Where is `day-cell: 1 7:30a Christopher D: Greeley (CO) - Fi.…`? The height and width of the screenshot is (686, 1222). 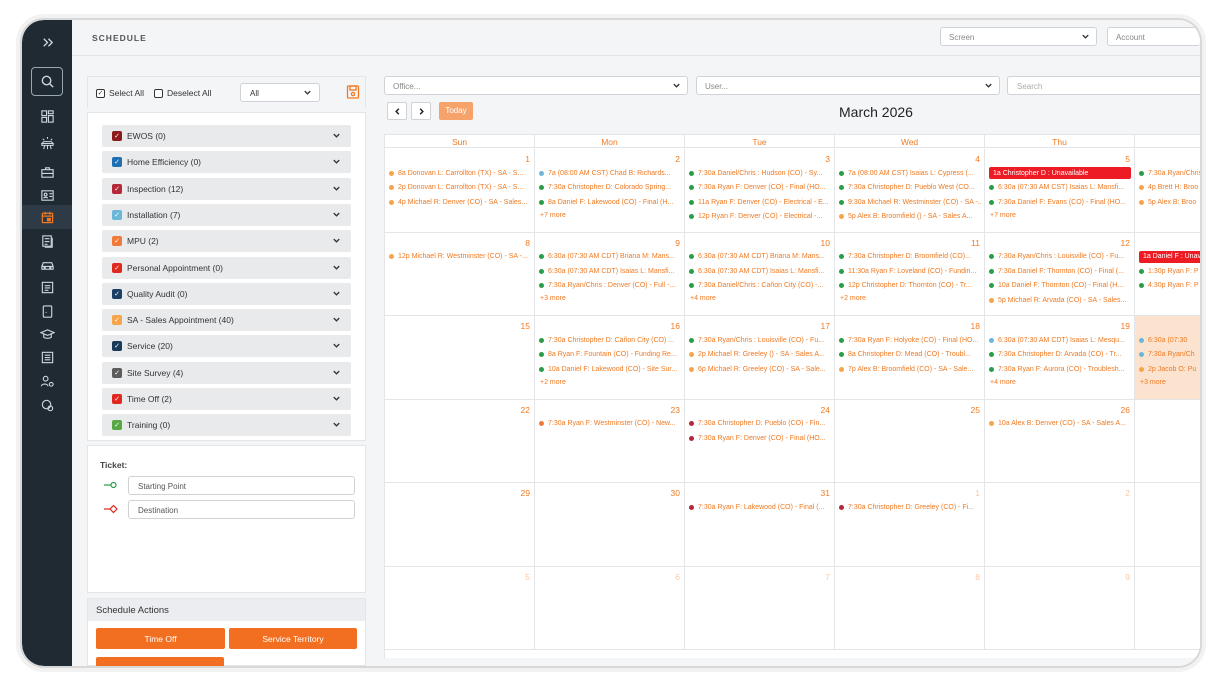 day-cell: 1 7:30a Christopher D: Greeley (CO) - Fi.… is located at coordinates (910, 525).